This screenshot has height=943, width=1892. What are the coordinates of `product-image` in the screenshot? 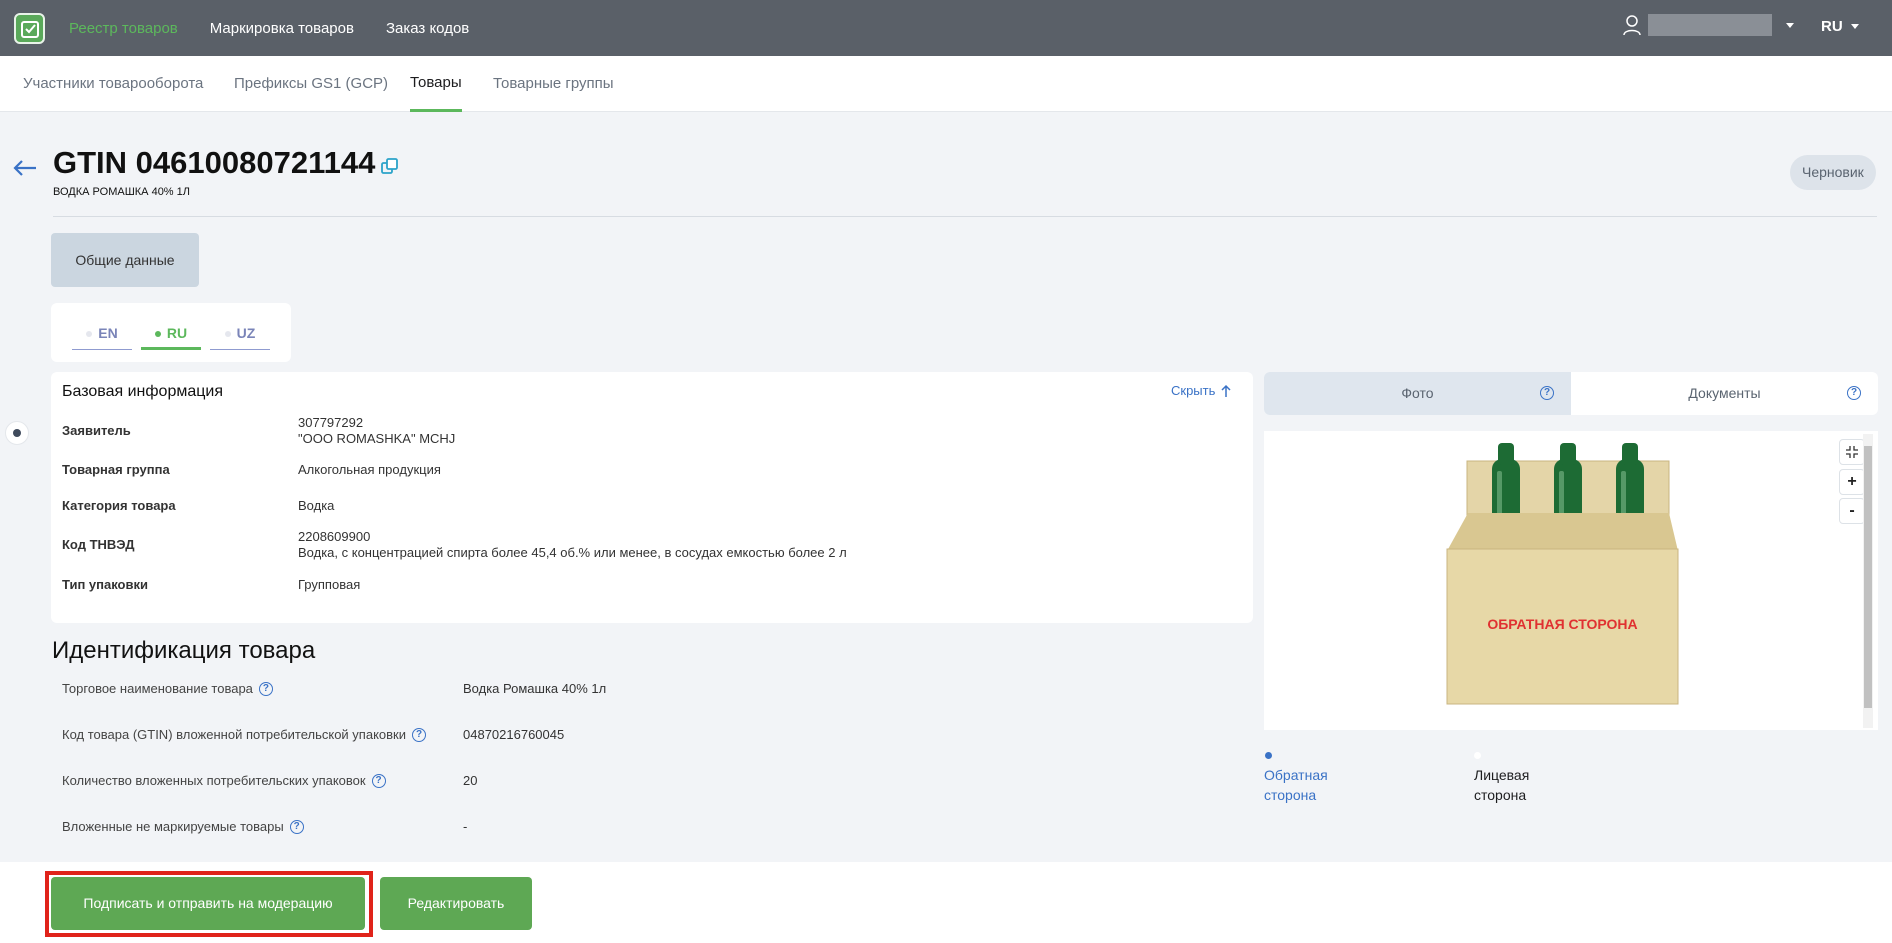 It's located at (1562, 574).